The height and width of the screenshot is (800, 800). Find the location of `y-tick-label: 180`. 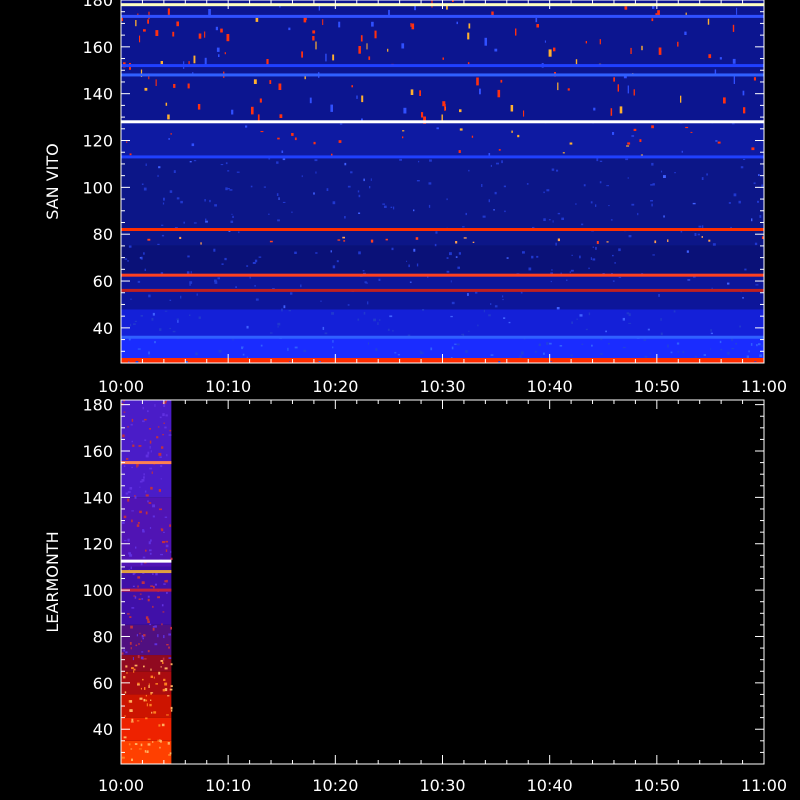

y-tick-label: 180 is located at coordinates (97, 5).